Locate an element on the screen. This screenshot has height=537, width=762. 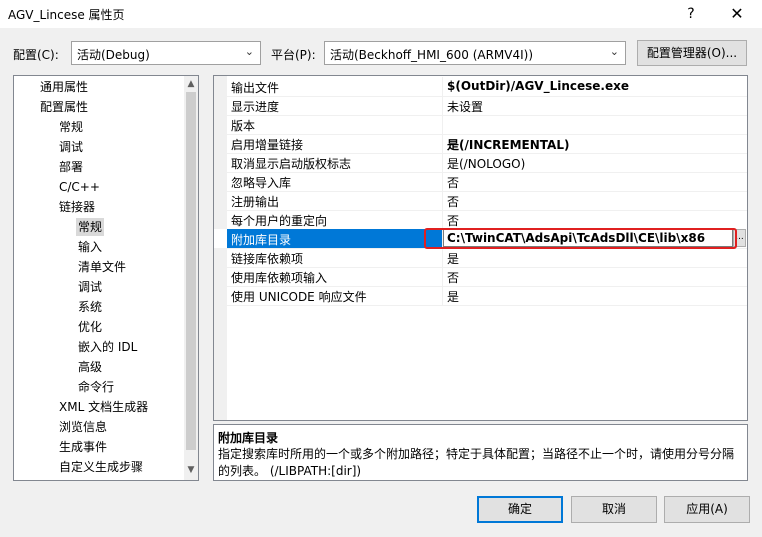
scroll-up-icon: ▲ is located at coordinates (191, 84).